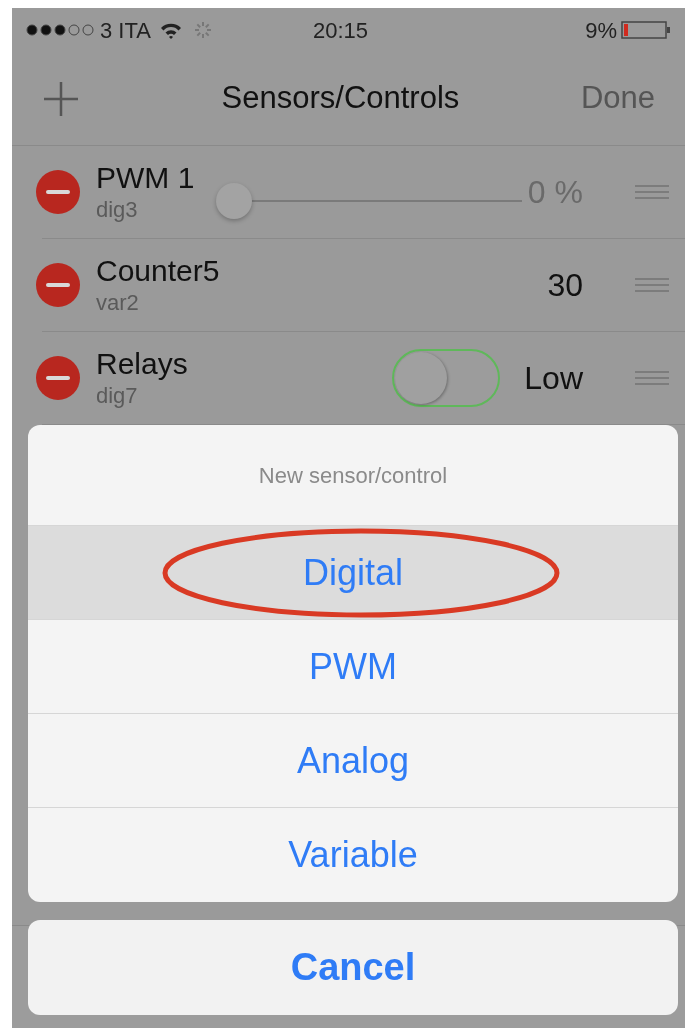  Describe the element at coordinates (142, 364) in the screenshot. I see `row-title: Relays` at that location.